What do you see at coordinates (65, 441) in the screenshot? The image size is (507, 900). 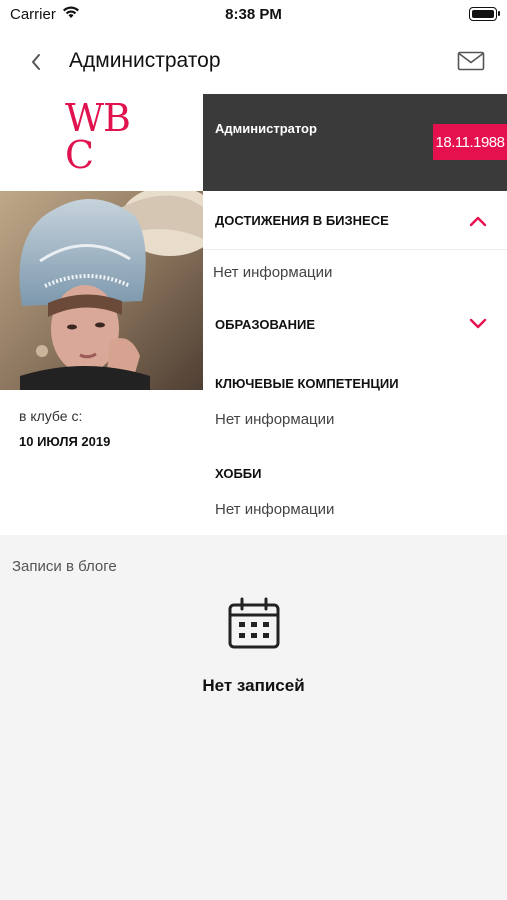 I see `club-since-date: 10 ИЮЛЯ 2019` at bounding box center [65, 441].